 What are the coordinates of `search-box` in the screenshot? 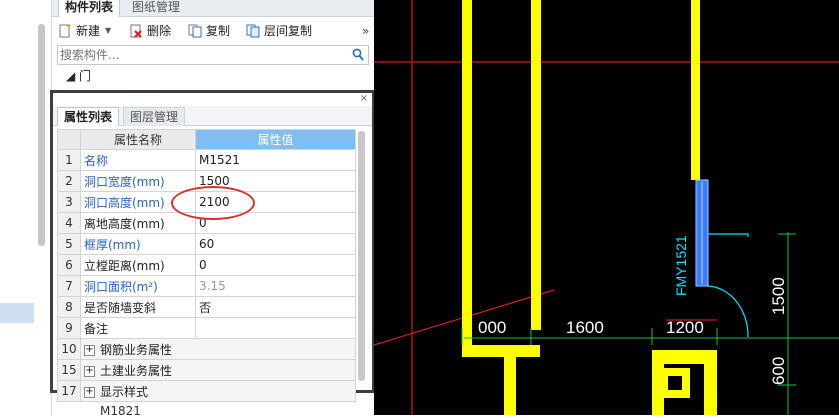 It's located at (213, 55).